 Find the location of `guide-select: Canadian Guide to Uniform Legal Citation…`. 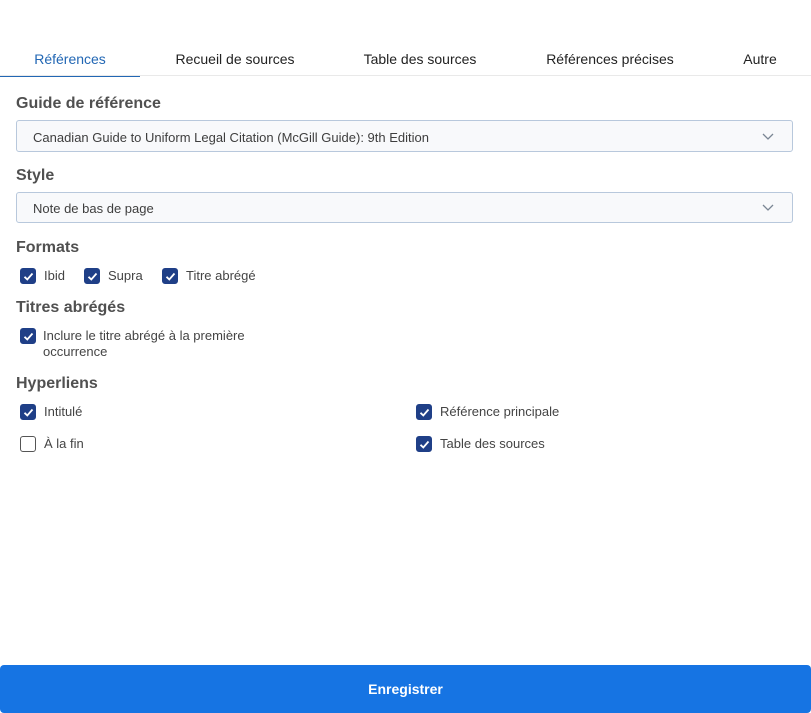

guide-select: Canadian Guide to Uniform Legal Citation… is located at coordinates (404, 136).